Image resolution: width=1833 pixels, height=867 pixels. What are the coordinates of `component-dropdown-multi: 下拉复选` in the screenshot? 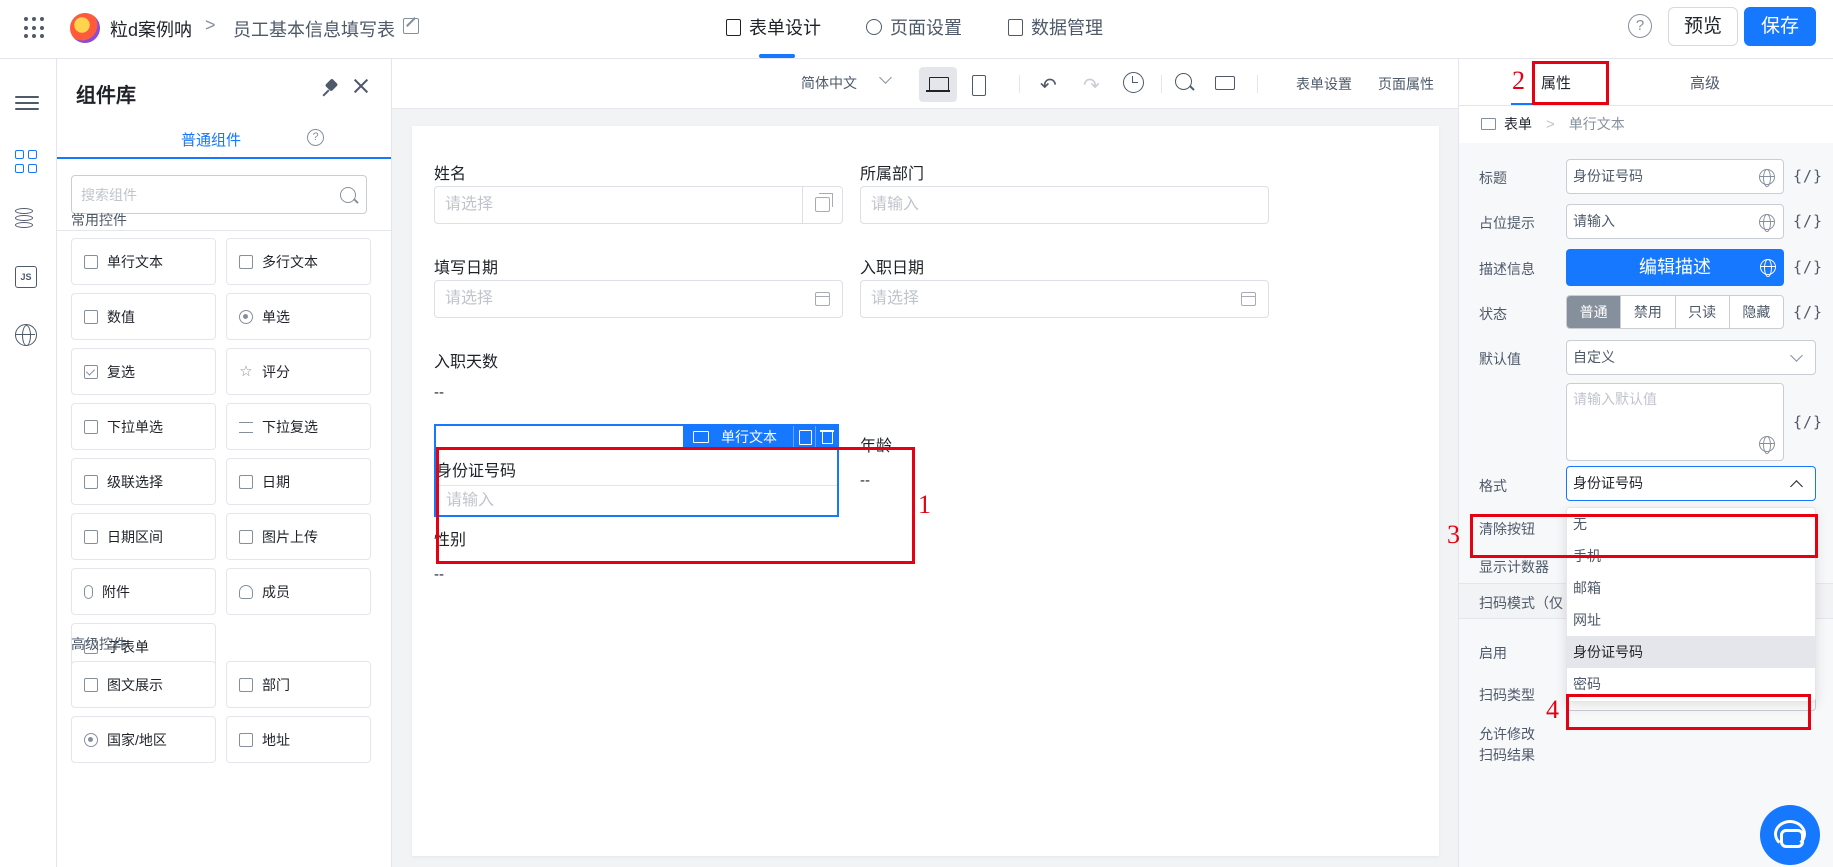 It's located at (298, 426).